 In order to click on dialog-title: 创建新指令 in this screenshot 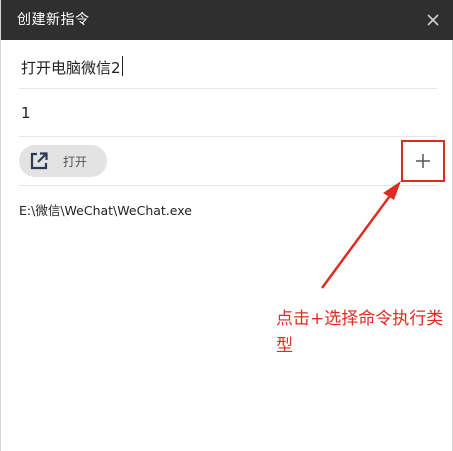, I will do `click(53, 20)`.